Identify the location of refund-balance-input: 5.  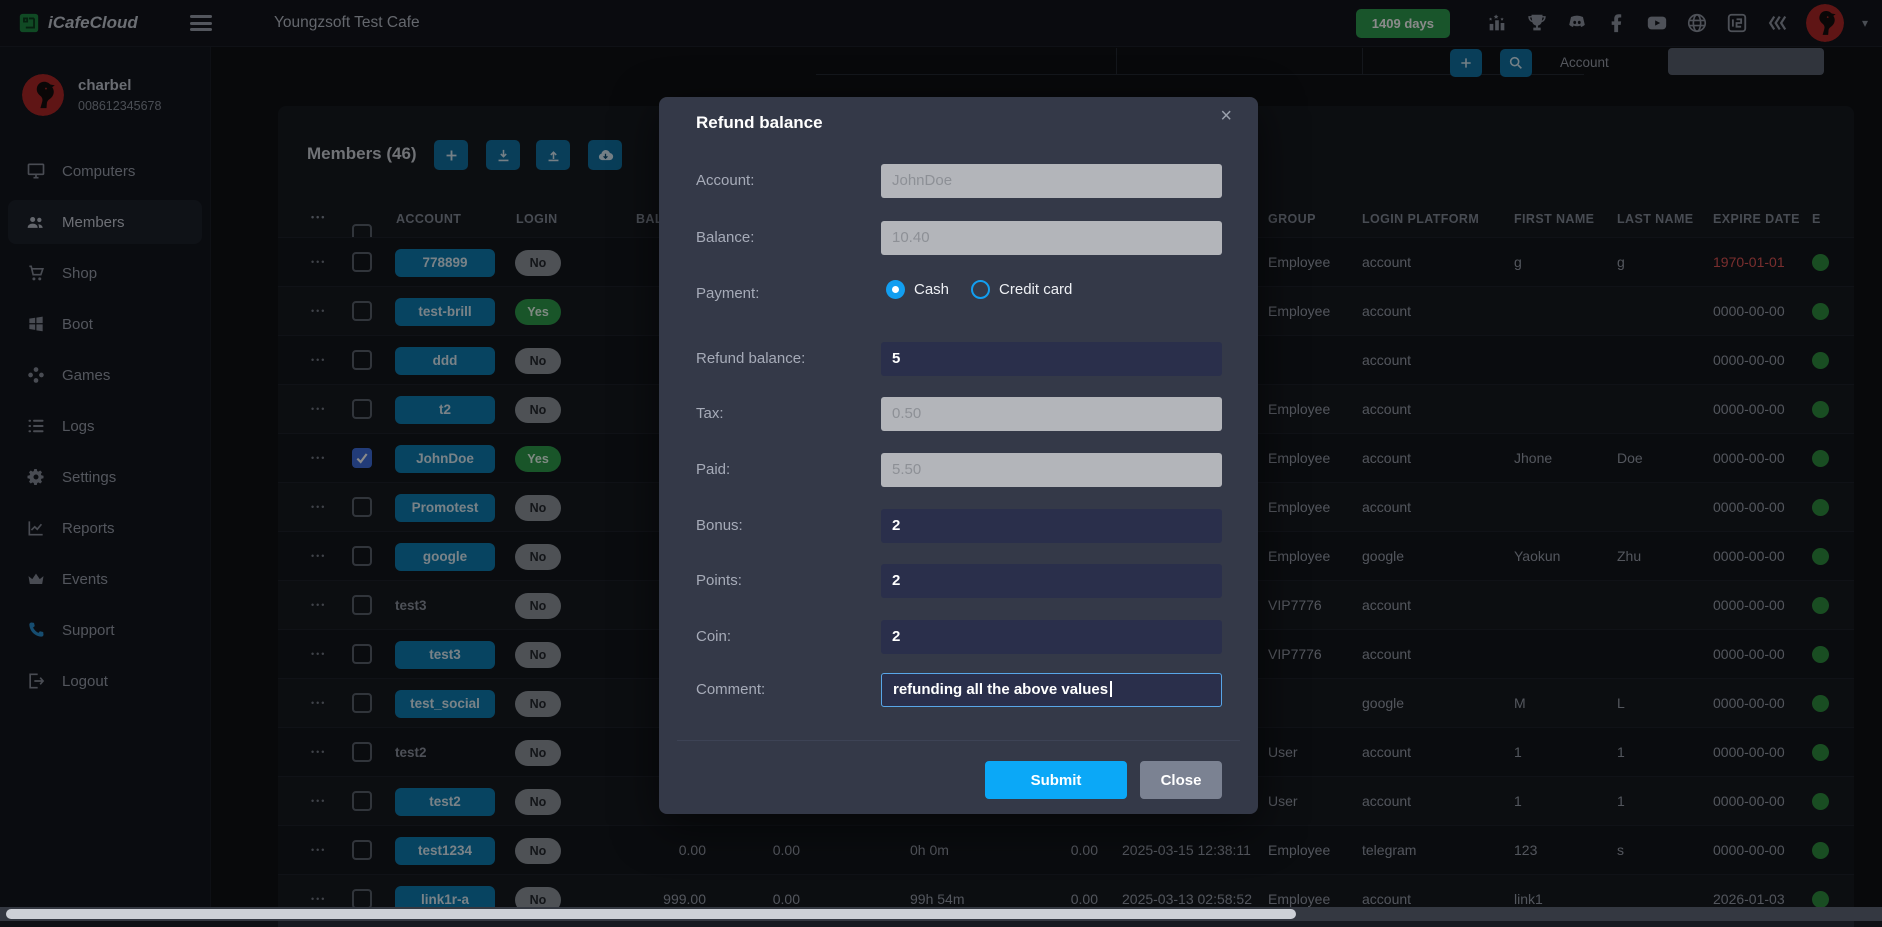
(1051, 359).